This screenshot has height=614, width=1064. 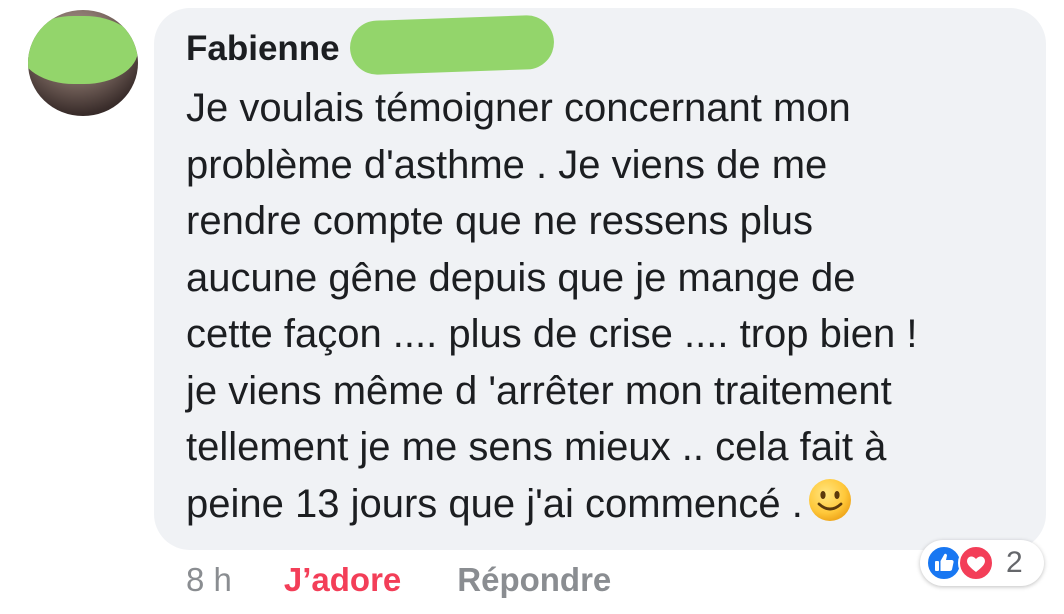 I want to click on comment-actions: 8 h J’adore Répondre, so click(x=398, y=580).